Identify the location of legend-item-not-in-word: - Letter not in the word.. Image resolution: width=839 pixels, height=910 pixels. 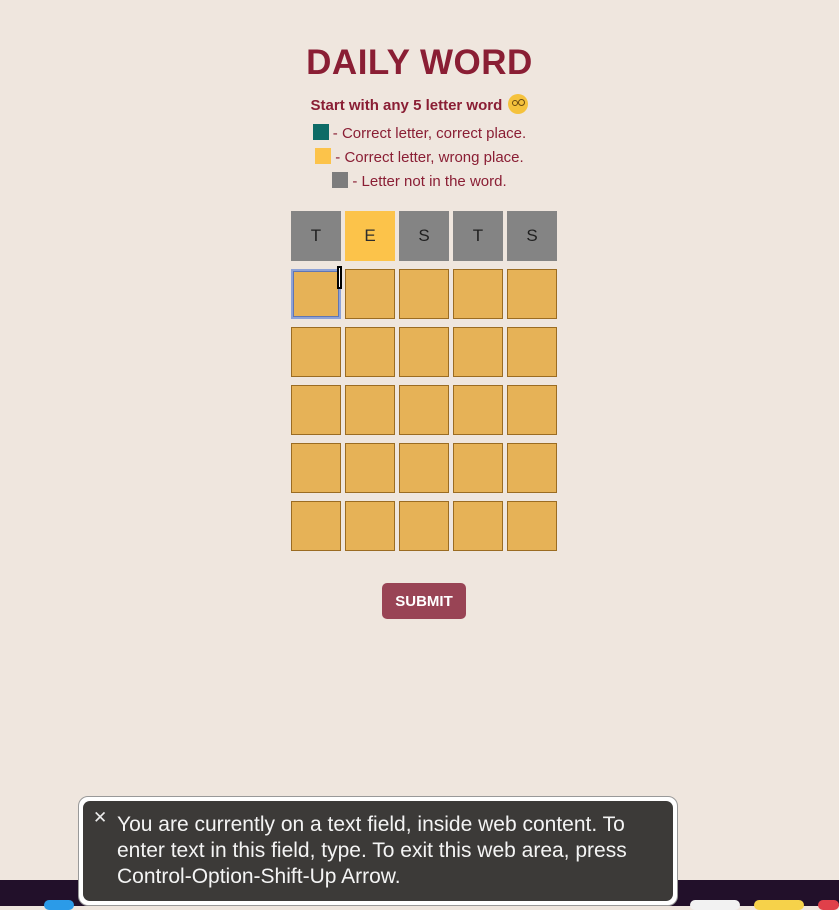
(419, 184).